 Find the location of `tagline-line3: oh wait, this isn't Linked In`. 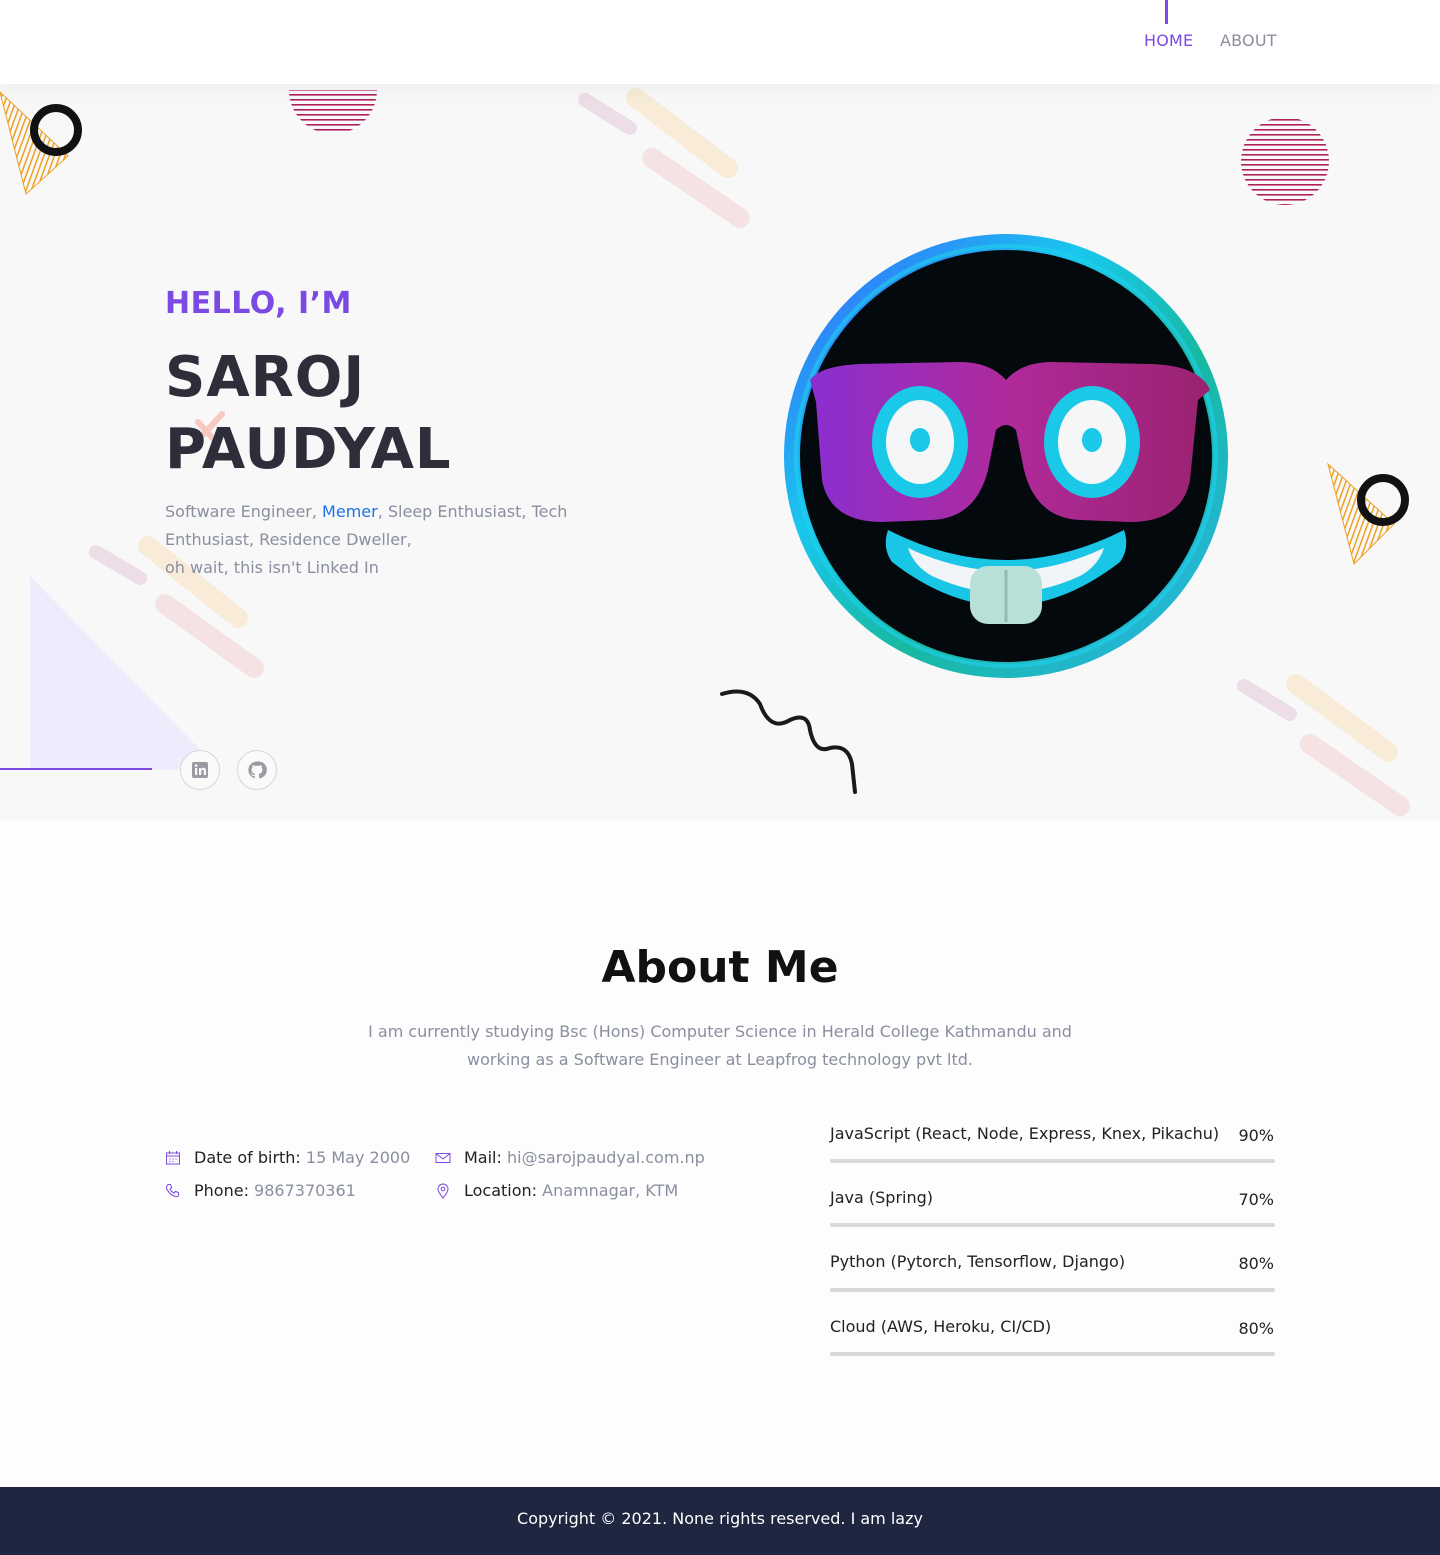

tagline-line3: oh wait, this isn't Linked In is located at coordinates (272, 567).